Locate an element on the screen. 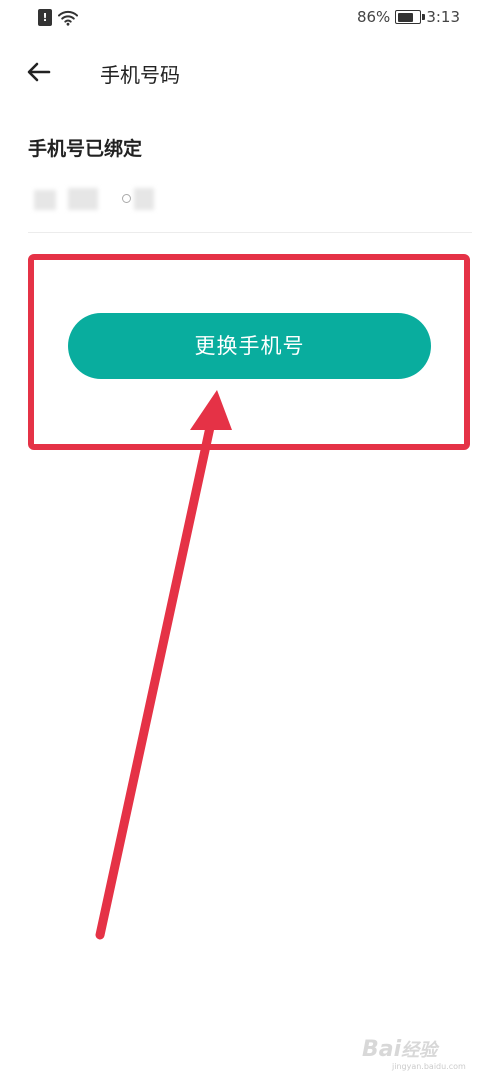  sim-alert-icon: ! is located at coordinates (45, 17).